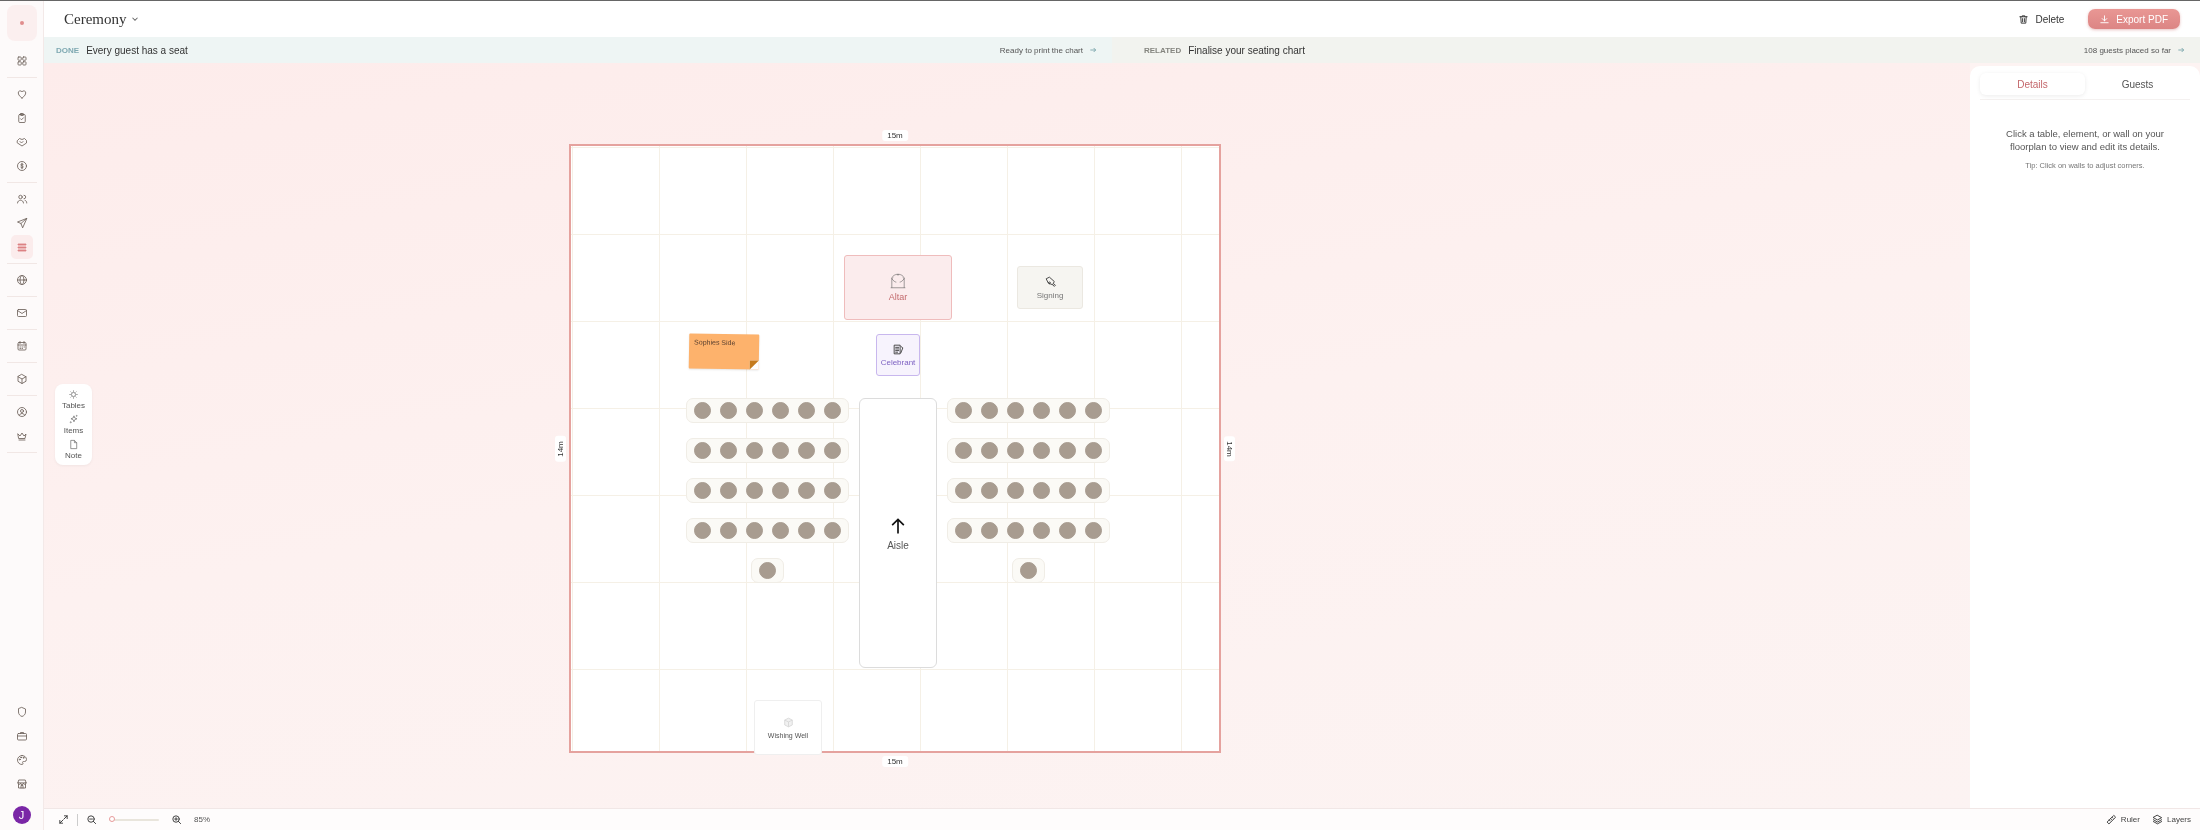 Image resolution: width=2200 pixels, height=830 pixels. I want to click on tool-button: Tables, so click(73, 399).